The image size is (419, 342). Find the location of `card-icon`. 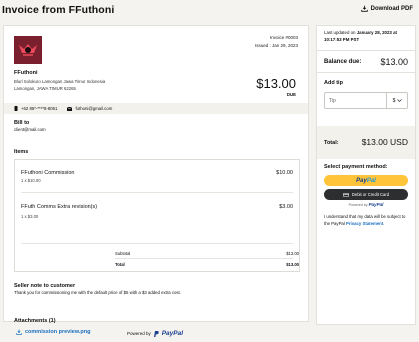

card-icon is located at coordinates (345, 194).